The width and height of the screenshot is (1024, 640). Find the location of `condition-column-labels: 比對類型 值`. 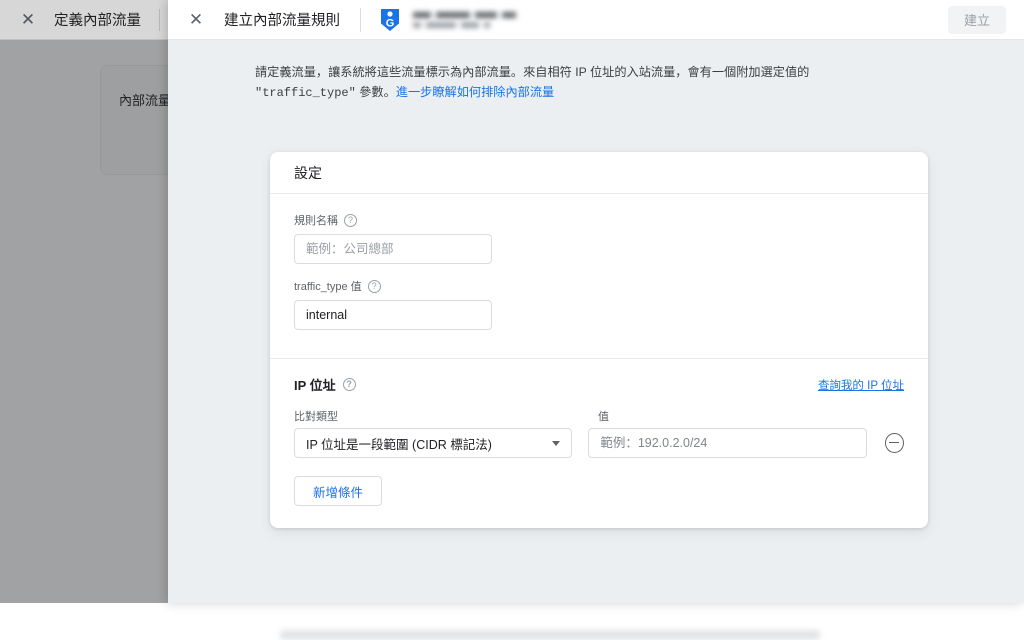

condition-column-labels: 比對類型 值 is located at coordinates (599, 416).